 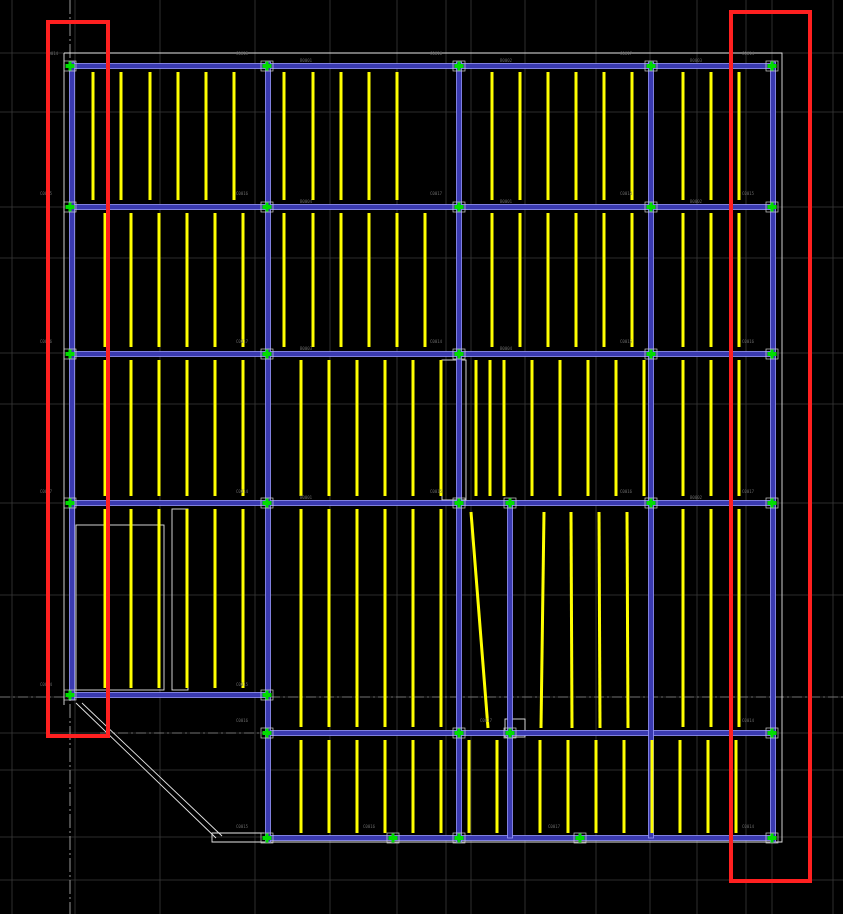 What do you see at coordinates (78, 379) in the screenshot?
I see `left-highlight-box` at bounding box center [78, 379].